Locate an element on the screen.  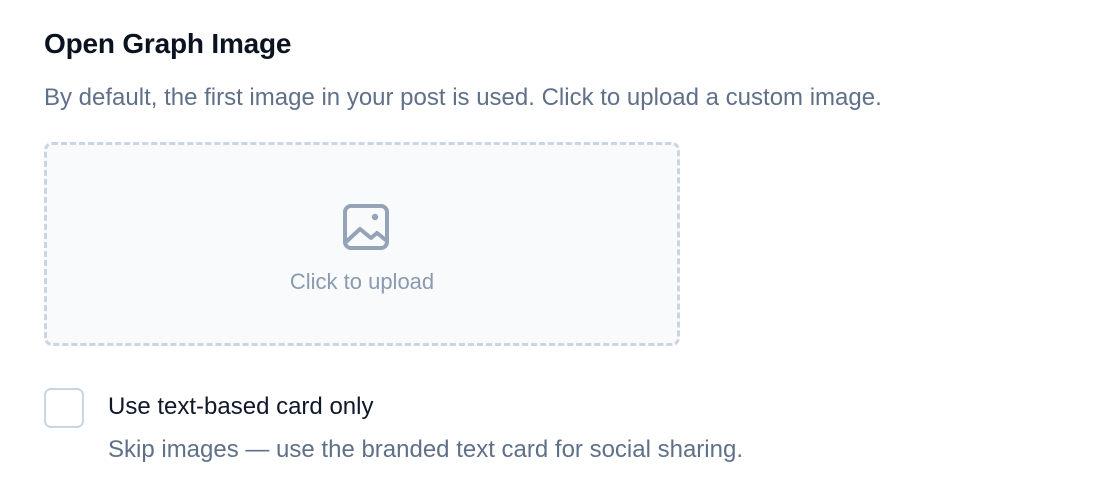
section-title: Open Graph Image is located at coordinates (168, 43).